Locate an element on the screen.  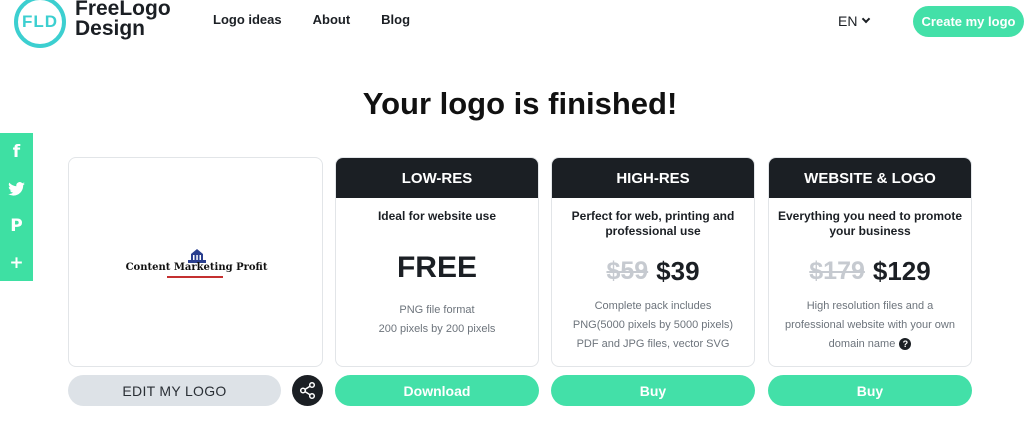
chevron-down-icon is located at coordinates (866, 19).